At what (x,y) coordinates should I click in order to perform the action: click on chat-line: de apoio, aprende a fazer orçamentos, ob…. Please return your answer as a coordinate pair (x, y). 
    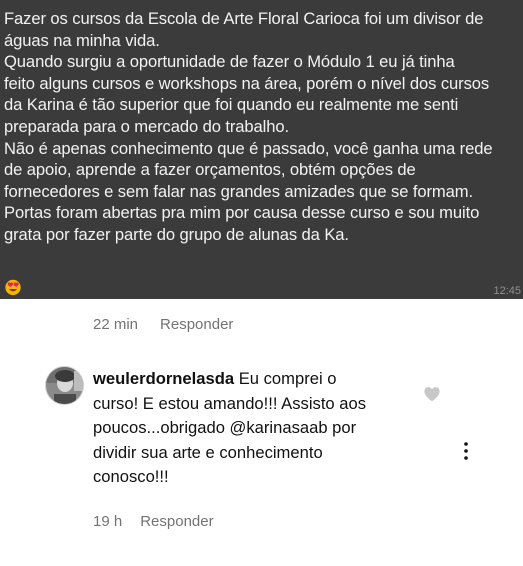
    Looking at the image, I should click on (210, 170).